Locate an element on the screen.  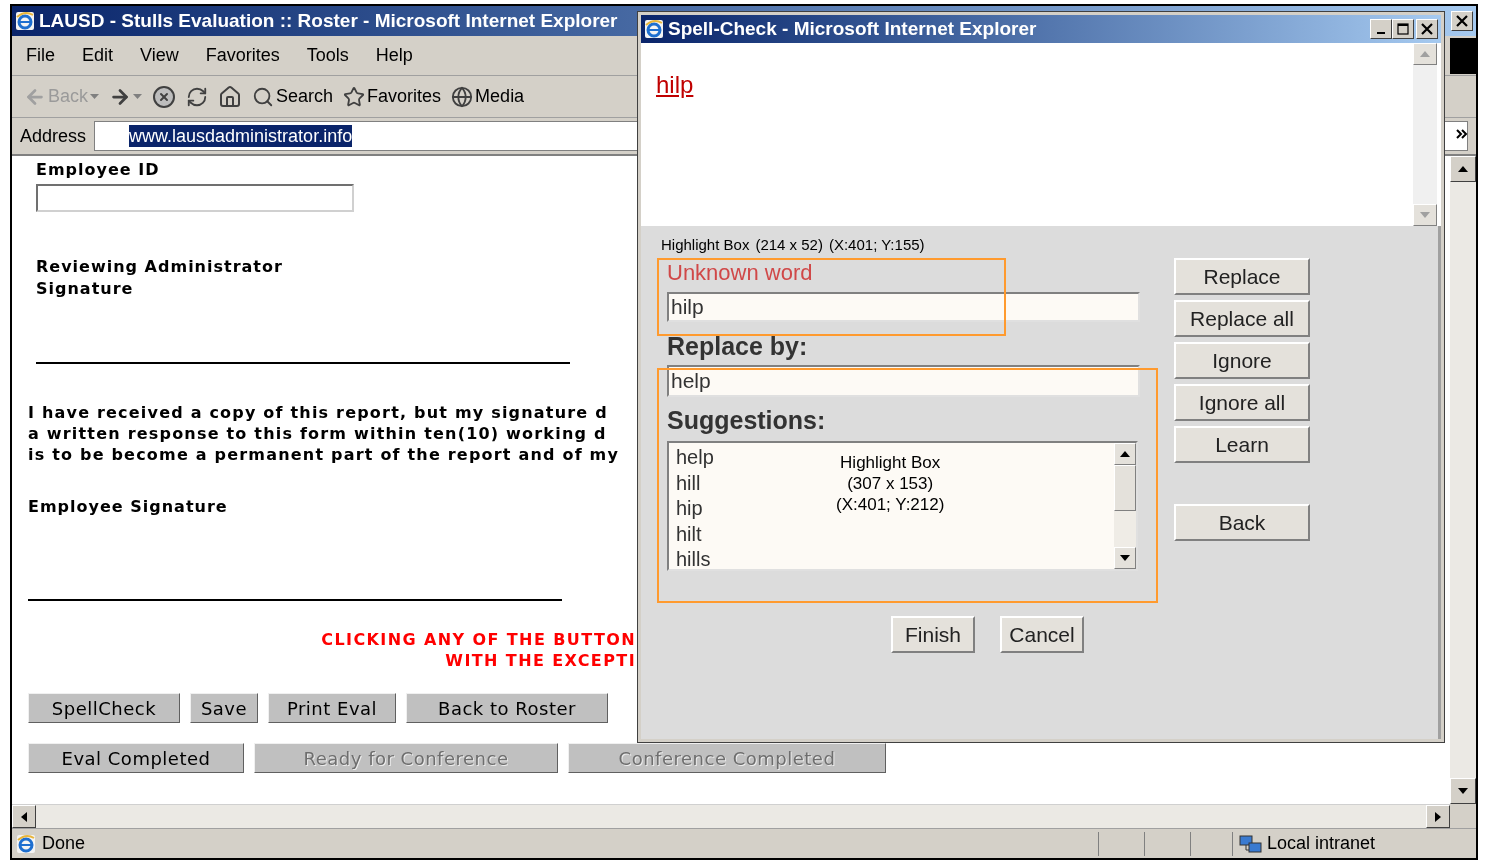
suggestion-item: hip is located at coordinates (689, 509).